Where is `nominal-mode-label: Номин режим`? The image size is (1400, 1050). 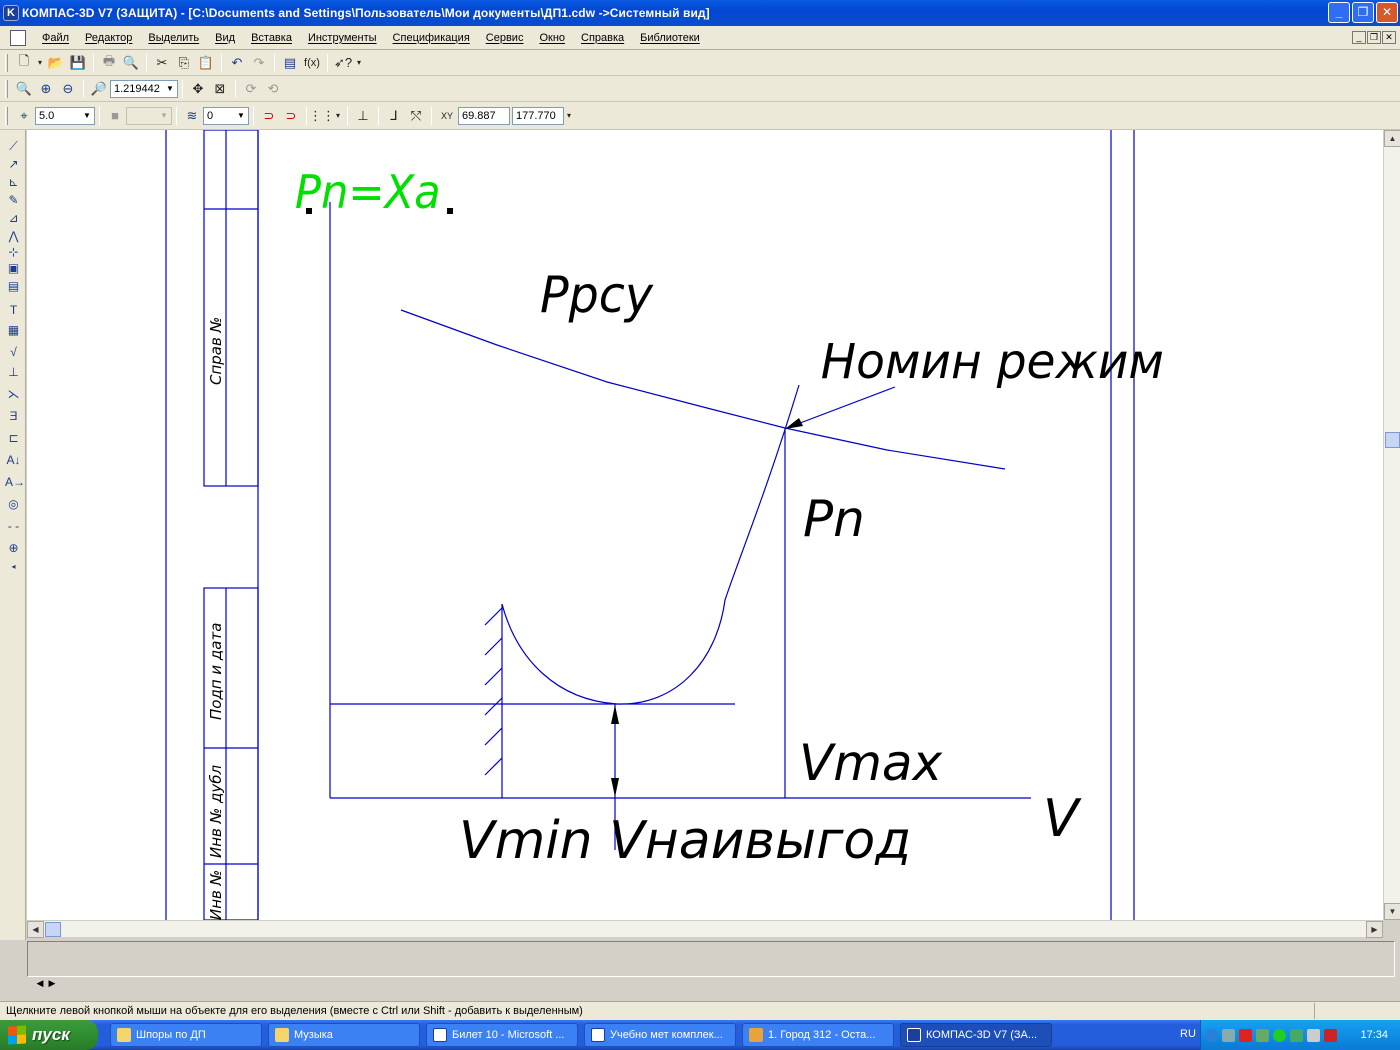
nominal-mode-label: Номин режим is located at coordinates (992, 363).